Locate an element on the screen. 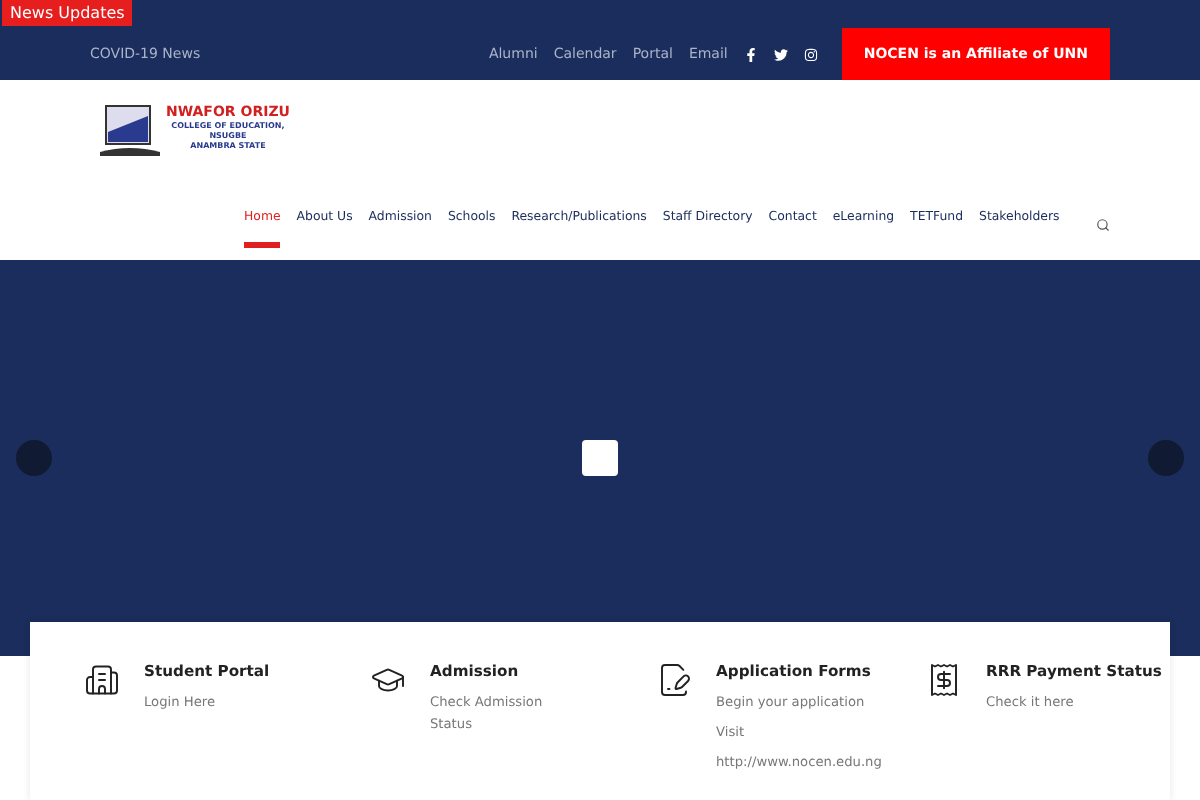 The height and width of the screenshot is (800, 1200). loading-indicator is located at coordinates (600, 458).